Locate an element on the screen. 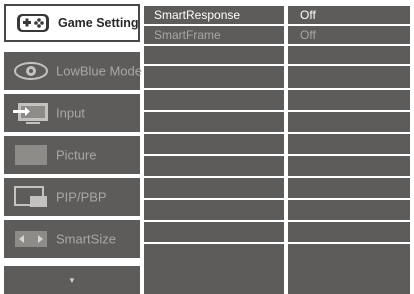  smartsize-icon is located at coordinates (31, 239).